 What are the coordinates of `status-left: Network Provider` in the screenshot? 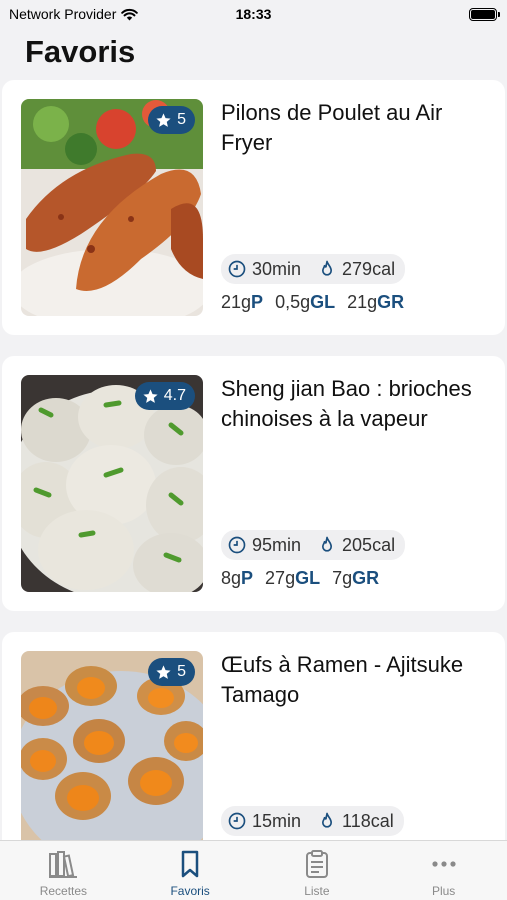 It's located at (74, 14).